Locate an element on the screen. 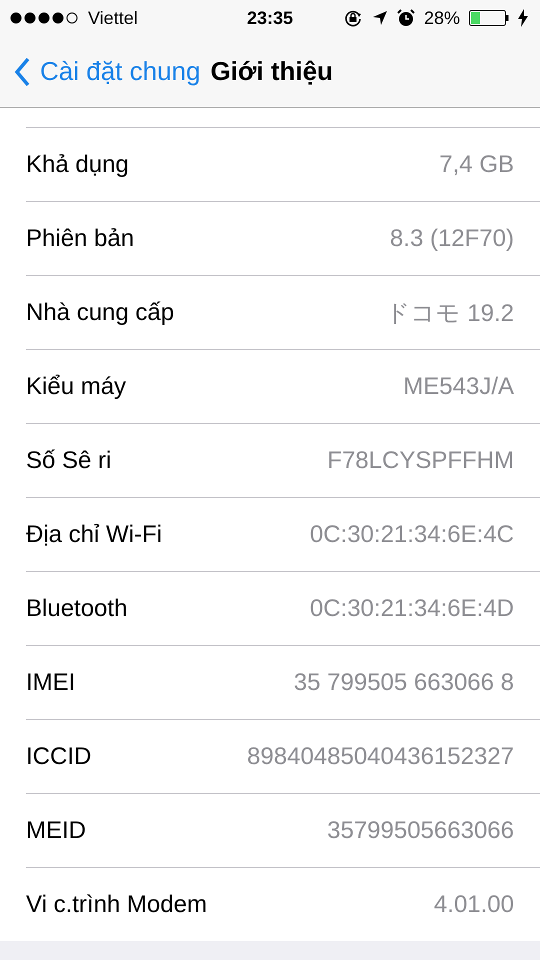  row-label: Phiên bản is located at coordinates (80, 238).